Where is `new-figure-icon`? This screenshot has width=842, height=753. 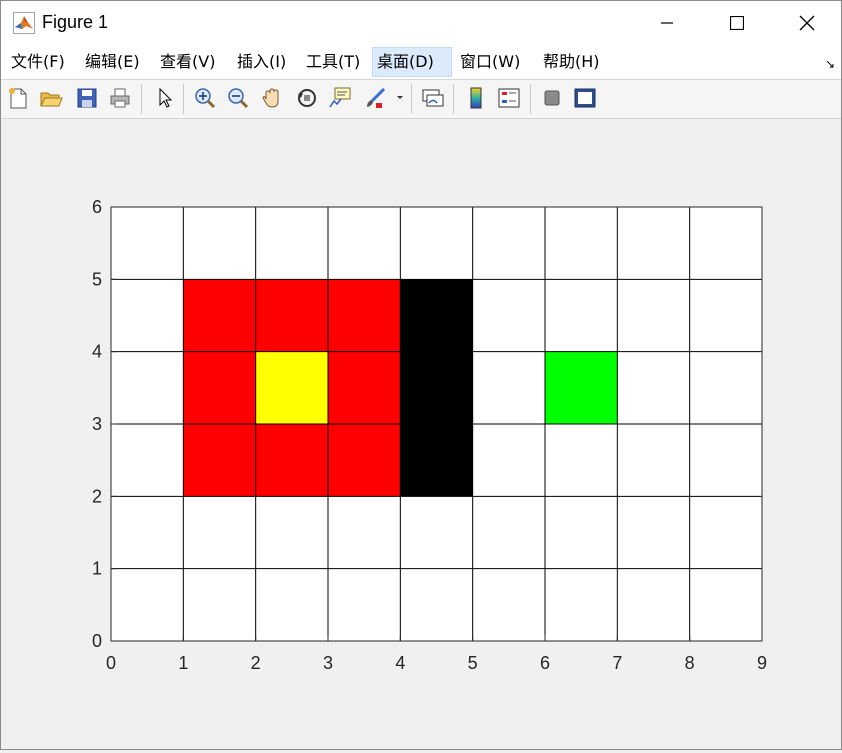
new-figure-icon is located at coordinates (18, 98).